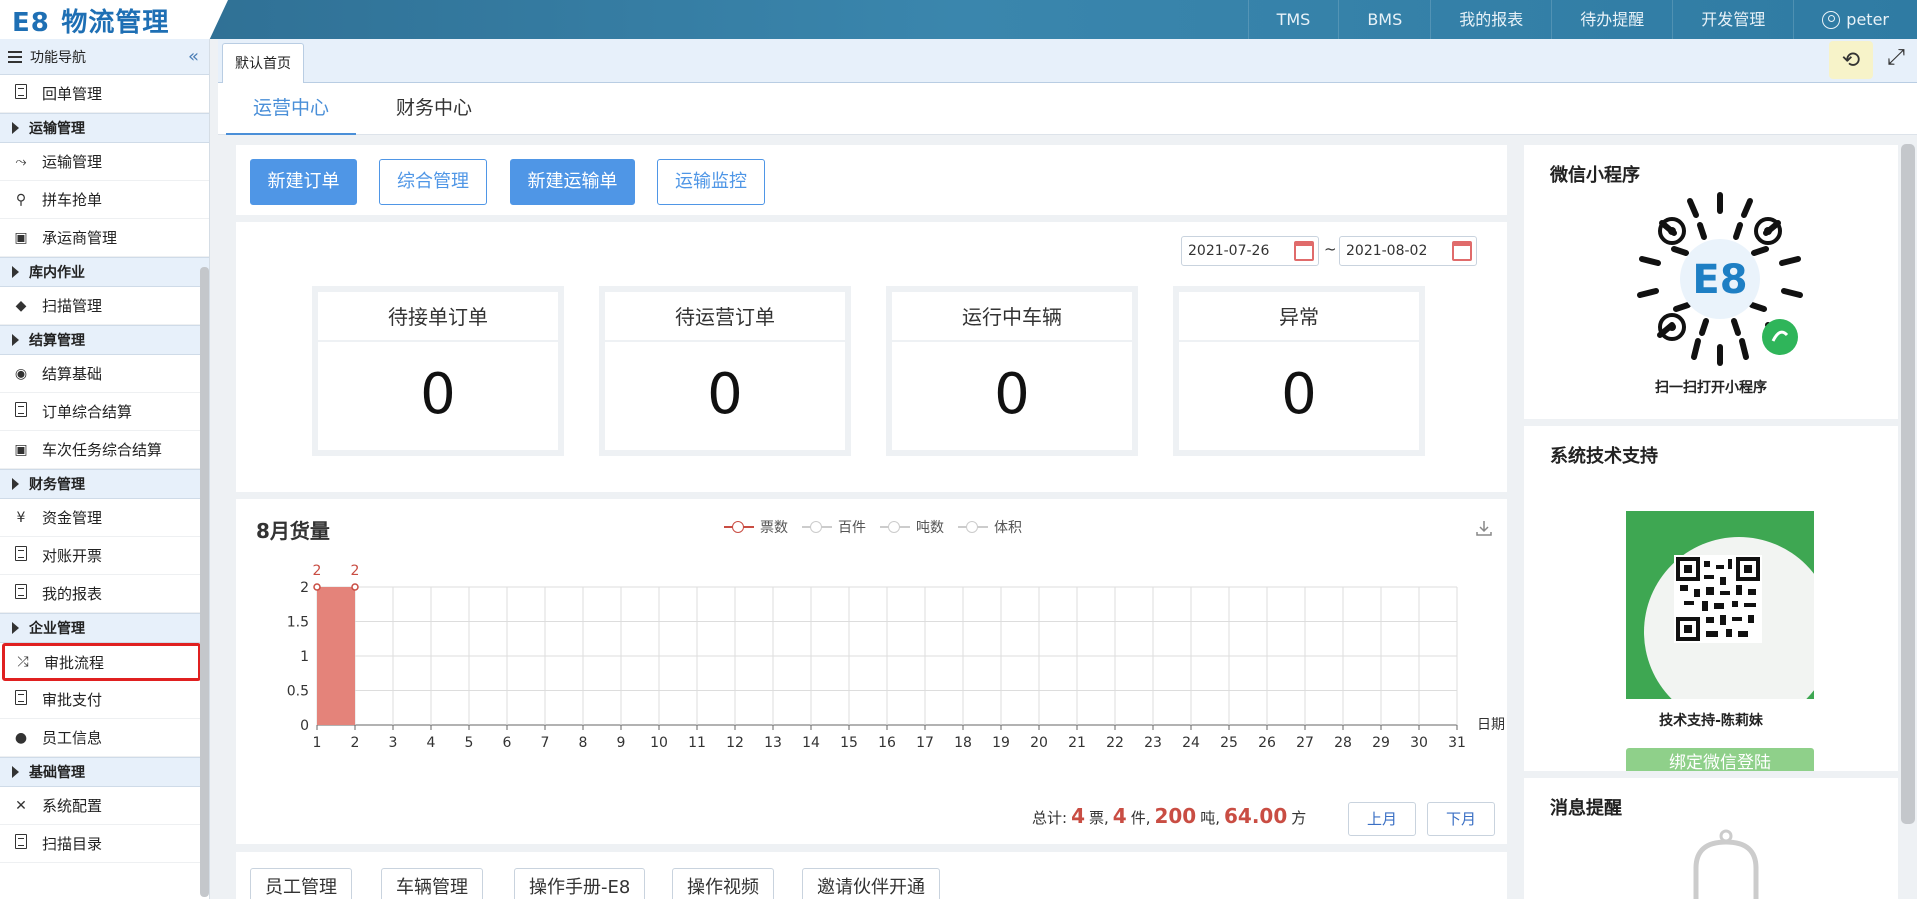 This screenshot has height=899, width=1917. I want to click on fullscreen-button: ⤢, so click(1896, 58).